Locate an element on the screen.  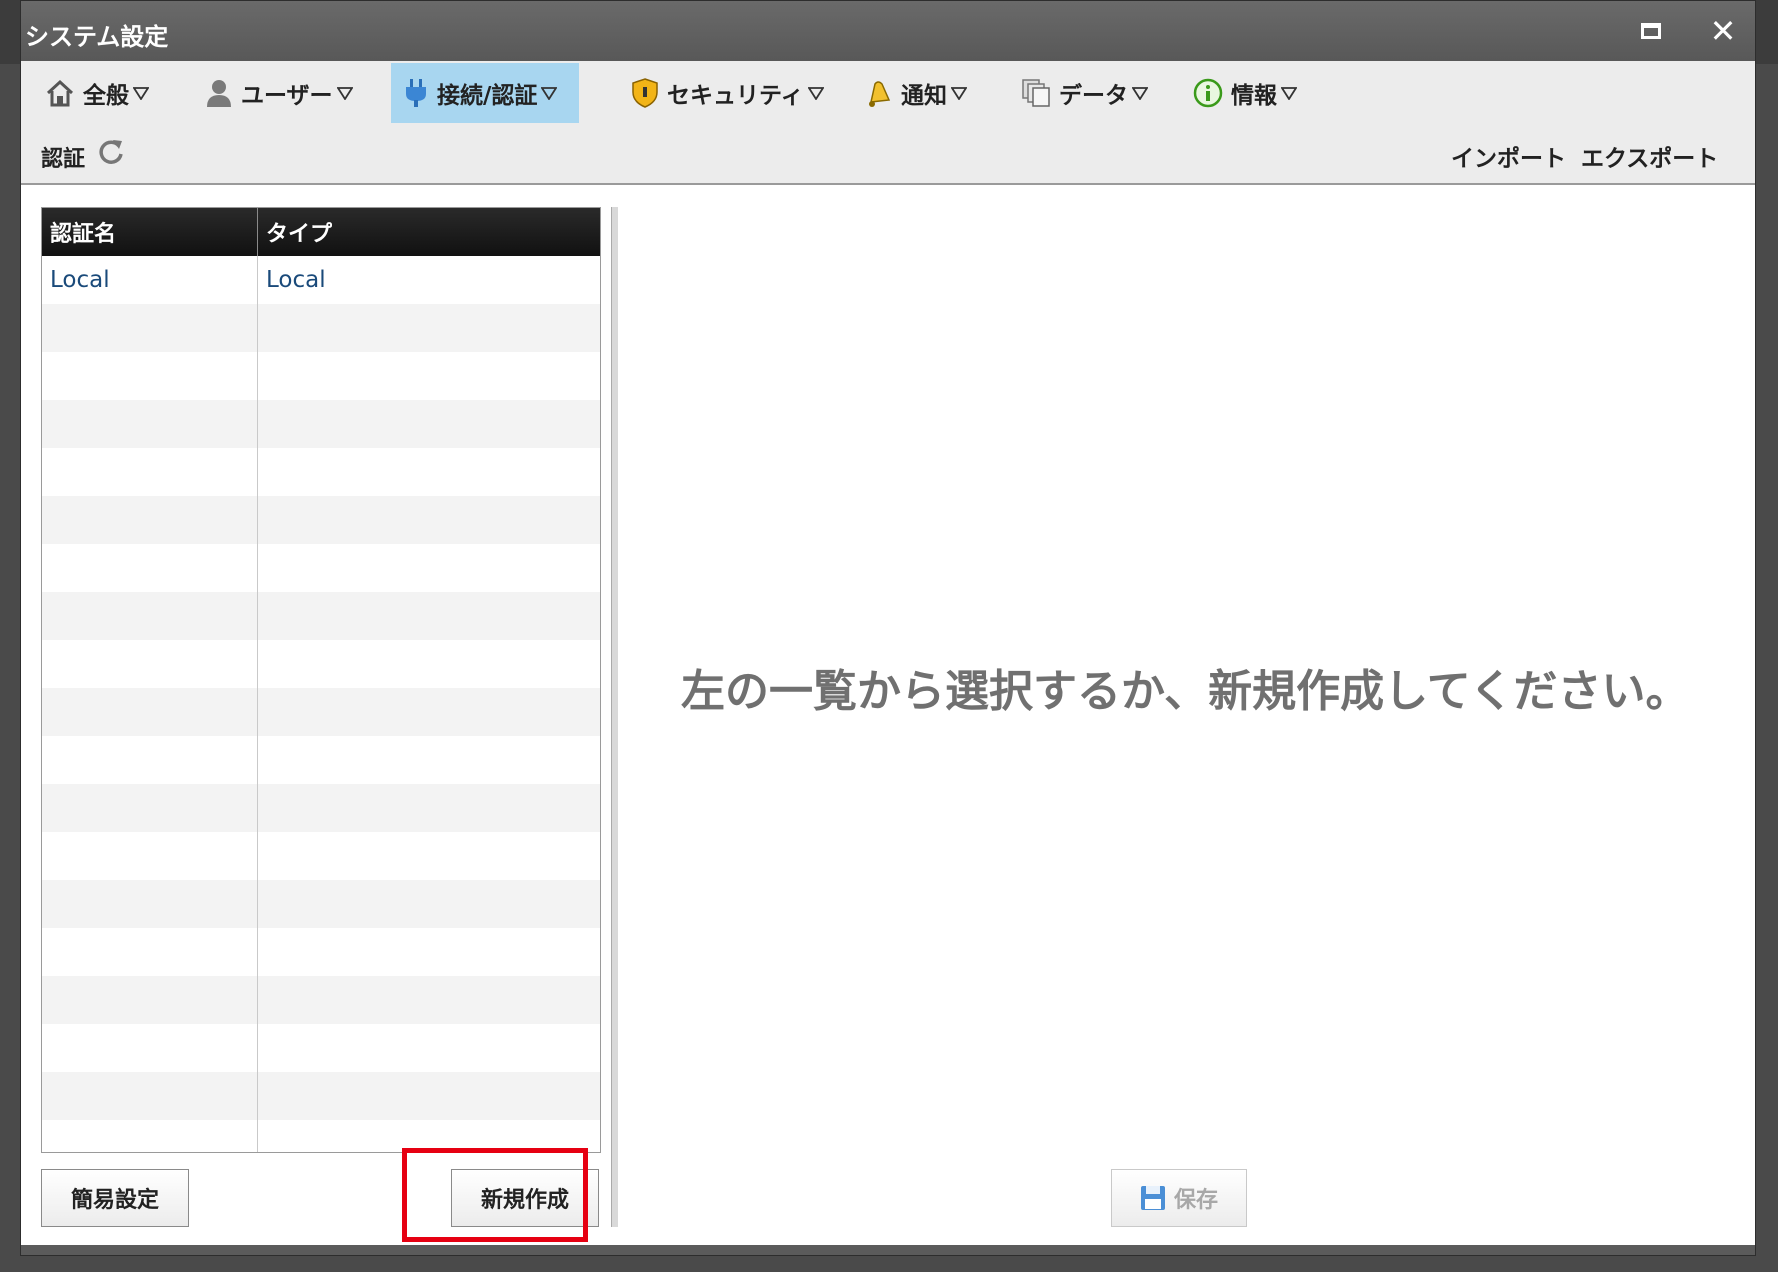
new-create-button: 新規作成 is located at coordinates (525, 1198).